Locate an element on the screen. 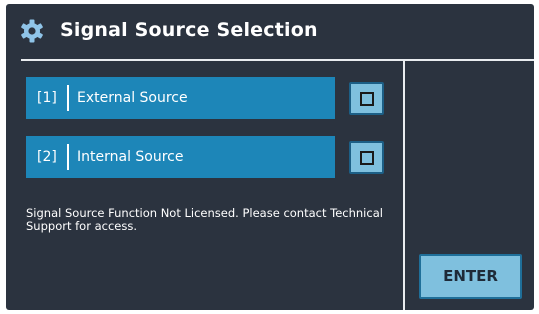  column-divider is located at coordinates (404, 185).